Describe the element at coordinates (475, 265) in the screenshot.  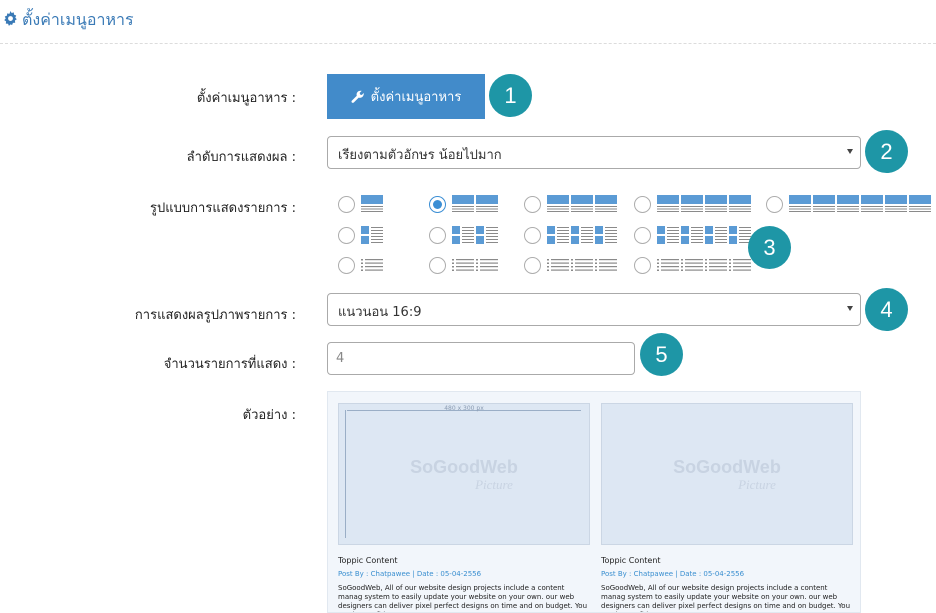
I see `layout-ln-2-icon` at that location.